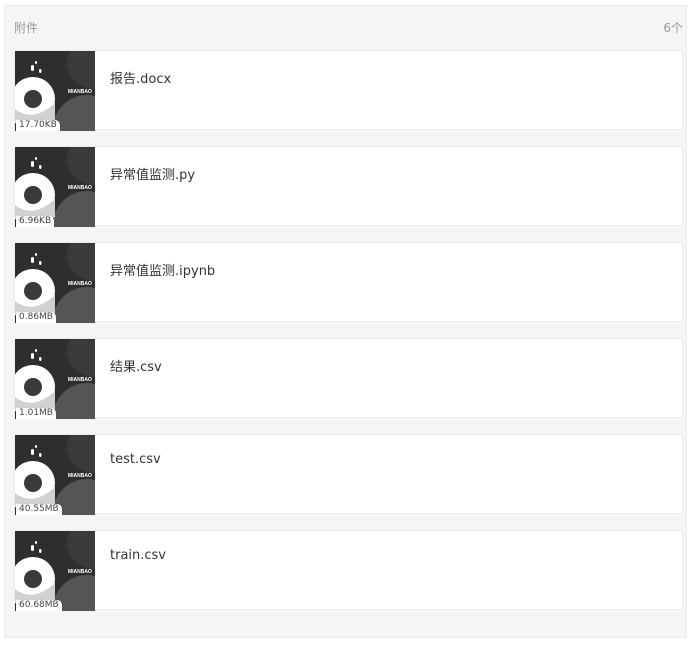 This screenshot has width=690, height=651. Describe the element at coordinates (348, 474) in the screenshot. I see `attachment-item: MIANBAO 40.55MB test.csv` at that location.